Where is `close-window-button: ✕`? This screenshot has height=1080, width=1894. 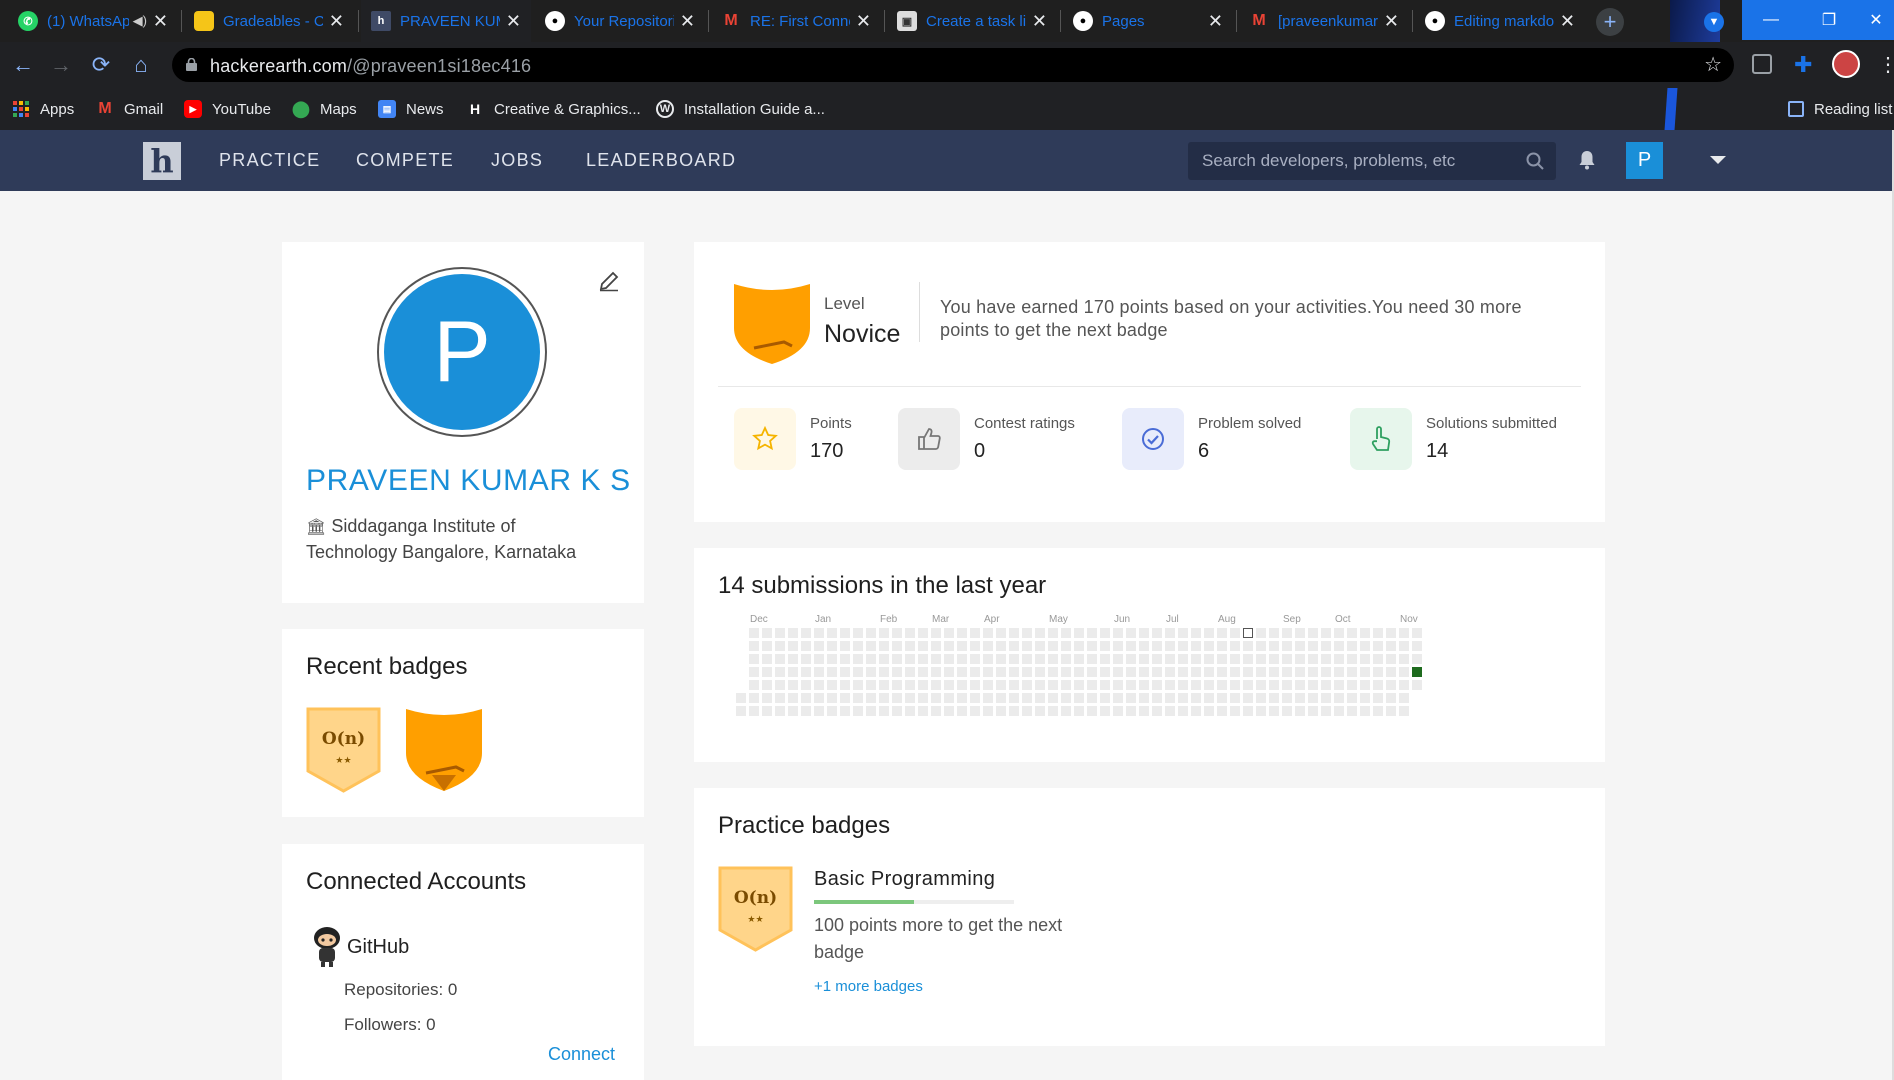
close-window-button: ✕ is located at coordinates (1876, 20).